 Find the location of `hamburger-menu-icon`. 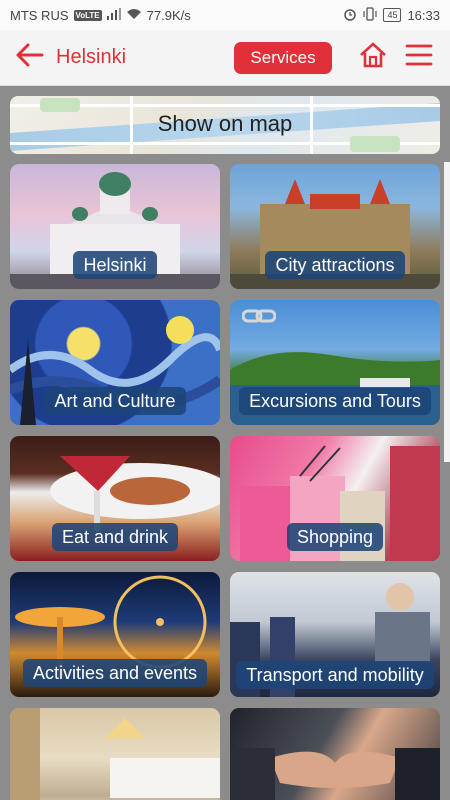

hamburger-menu-icon is located at coordinates (419, 57).